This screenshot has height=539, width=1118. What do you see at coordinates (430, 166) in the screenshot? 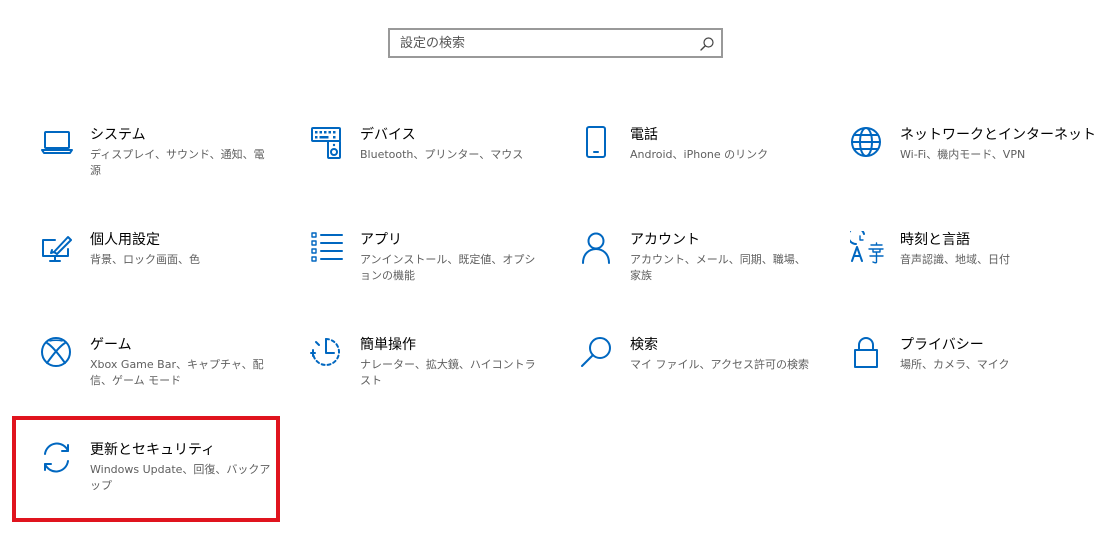
I see `tile-devices: デバイス Bluetooth、プリンター、マウス` at bounding box center [430, 166].